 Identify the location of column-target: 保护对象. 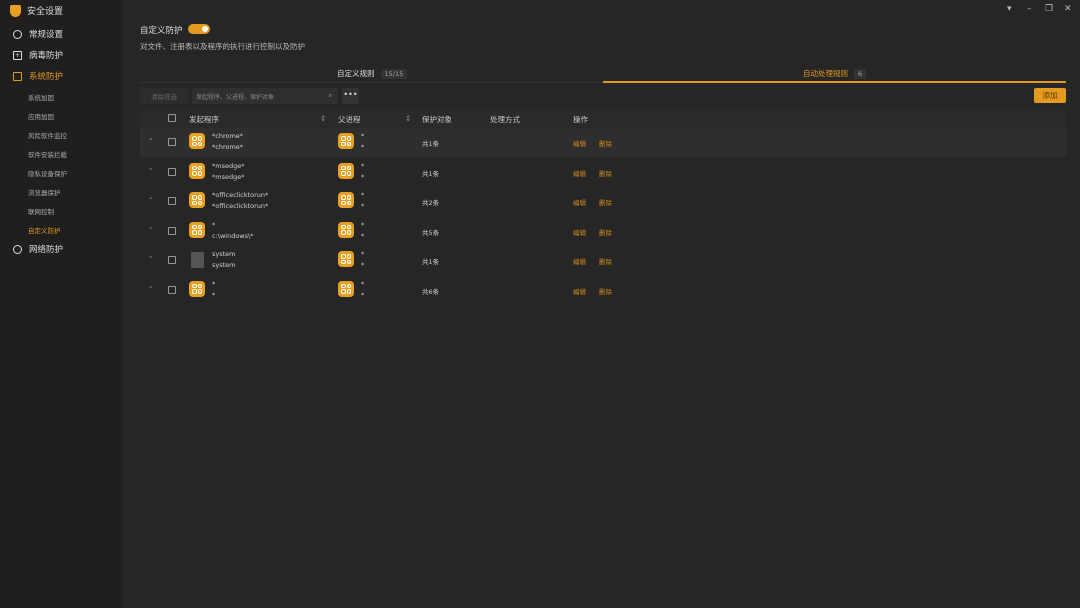
(437, 119).